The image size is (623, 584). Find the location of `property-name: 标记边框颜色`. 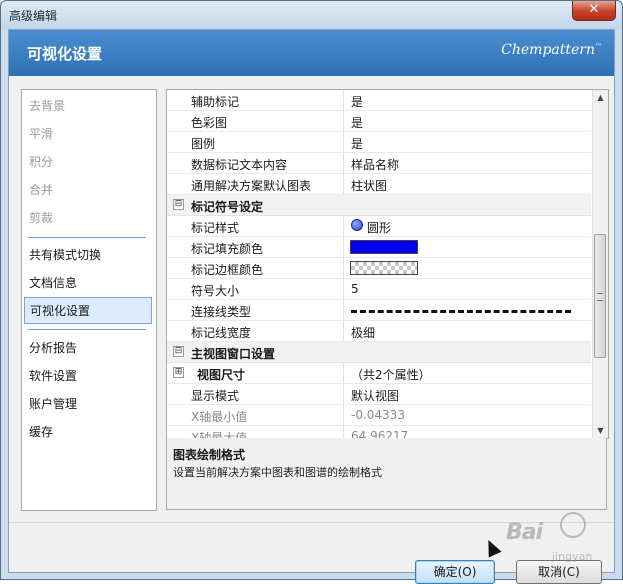

property-name: 标记边框颜色 is located at coordinates (227, 270).